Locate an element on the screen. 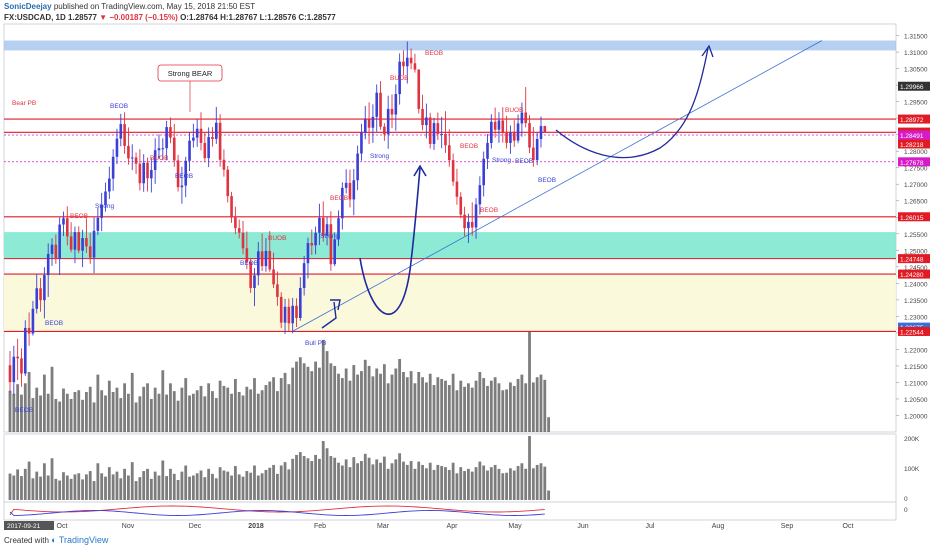 The height and width of the screenshot is (550, 932). x-tick-label: Oct is located at coordinates (848, 526).